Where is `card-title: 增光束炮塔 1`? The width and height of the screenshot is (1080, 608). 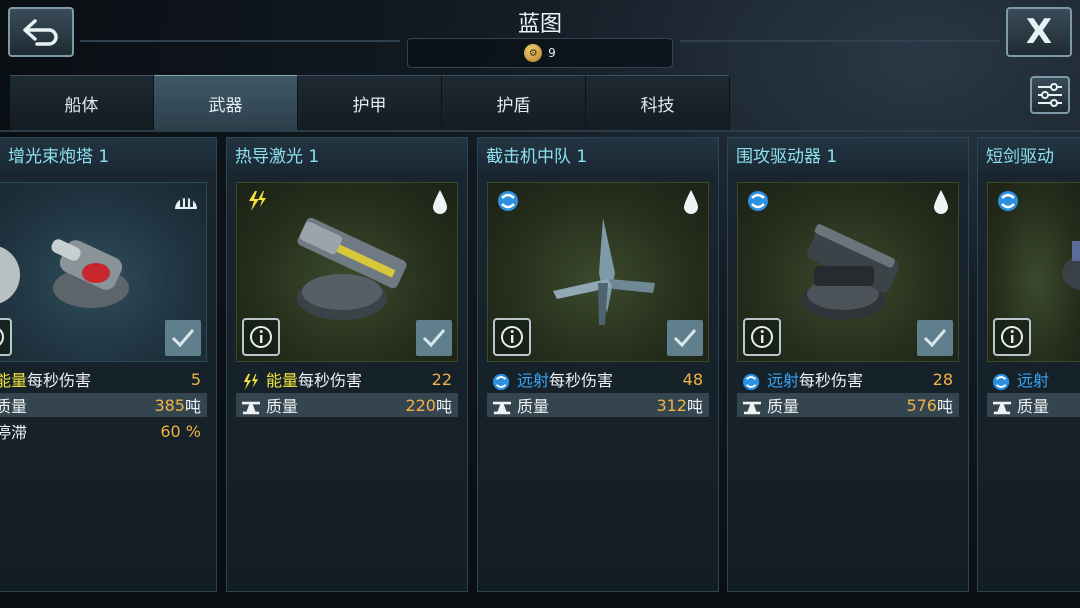 card-title: 增光束炮塔 1 is located at coordinates (108, 155).